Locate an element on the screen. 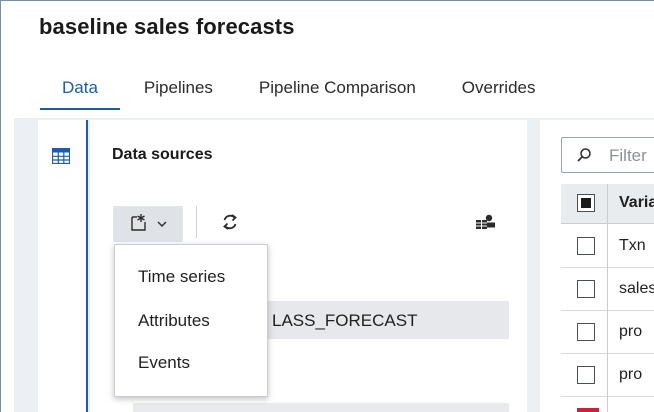  row-cell-variable: Txn is located at coordinates (632, 245).